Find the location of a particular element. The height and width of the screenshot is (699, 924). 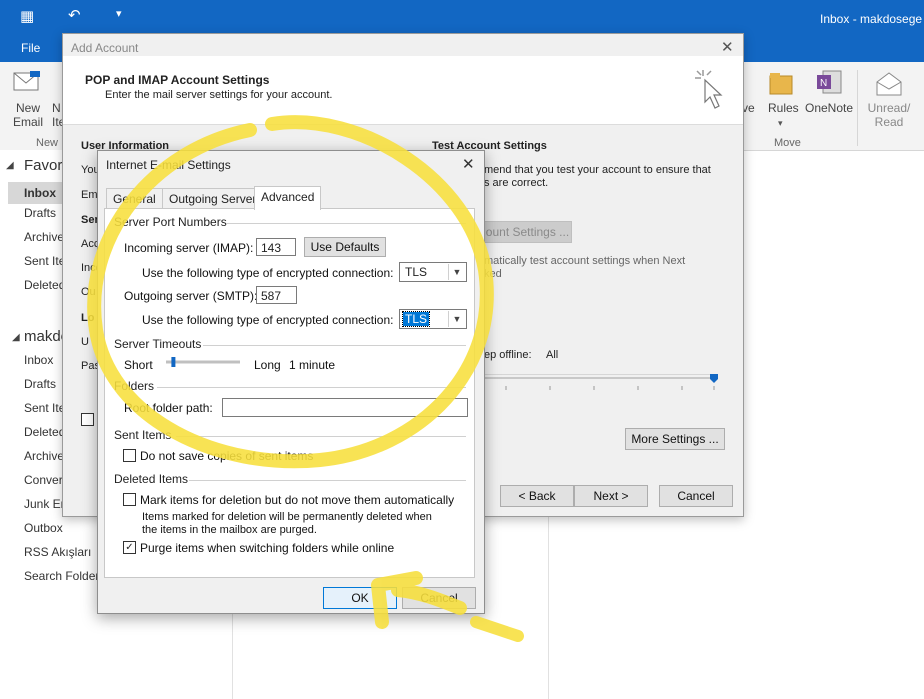

add-account-close-icon: ✕ is located at coordinates (727, 47).